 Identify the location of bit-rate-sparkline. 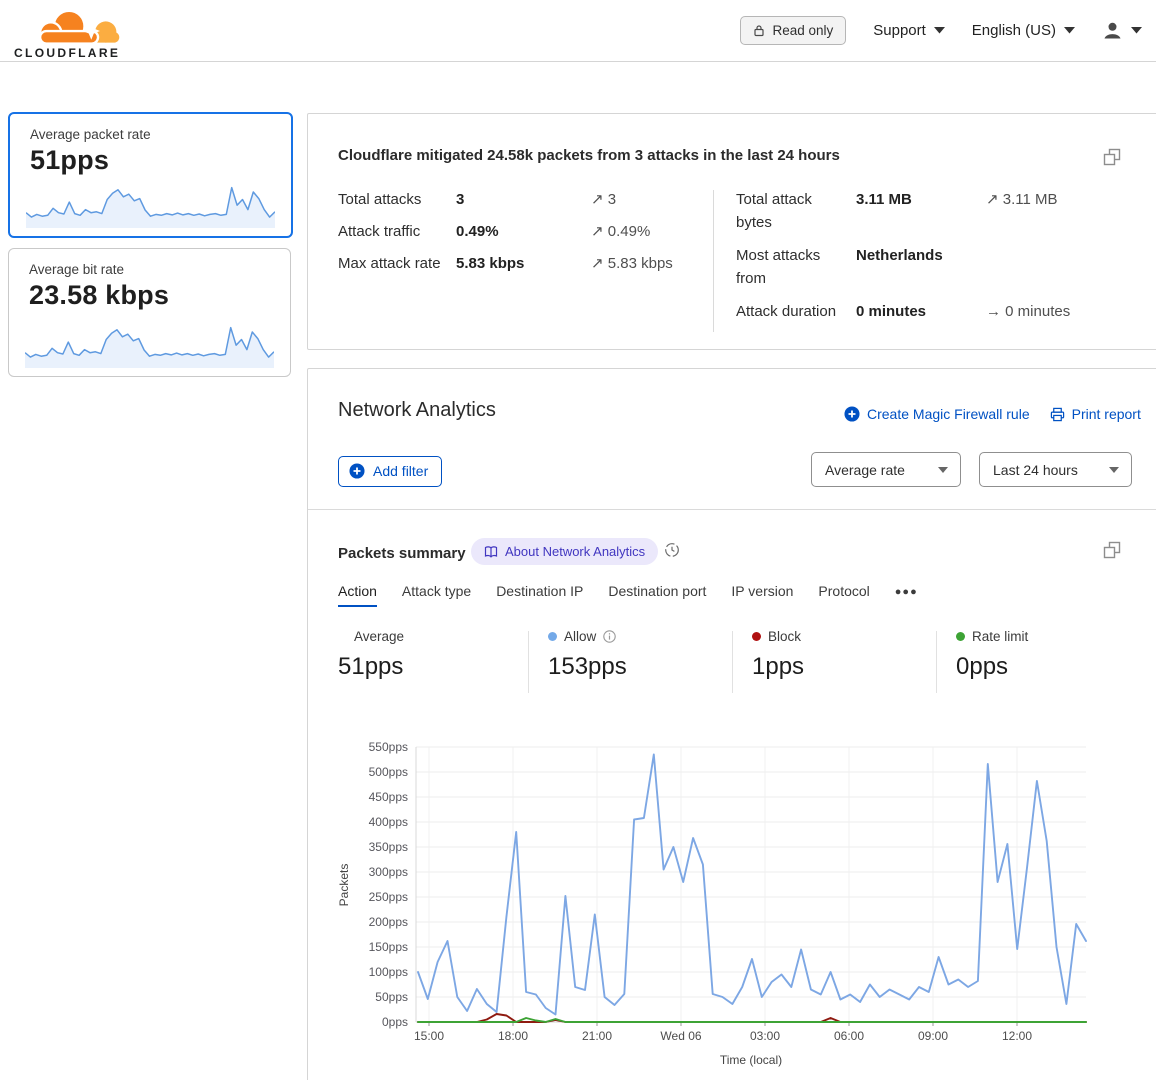
(149, 347).